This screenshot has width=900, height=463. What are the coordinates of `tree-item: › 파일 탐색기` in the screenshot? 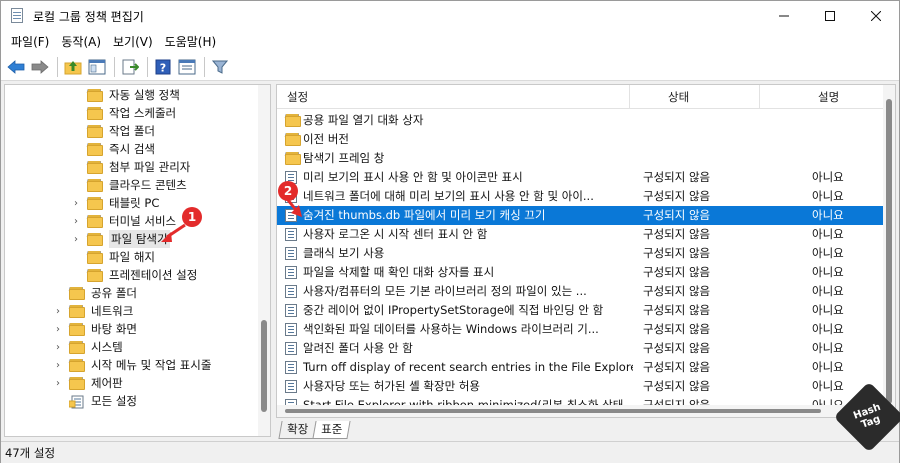 It's located at (120, 239).